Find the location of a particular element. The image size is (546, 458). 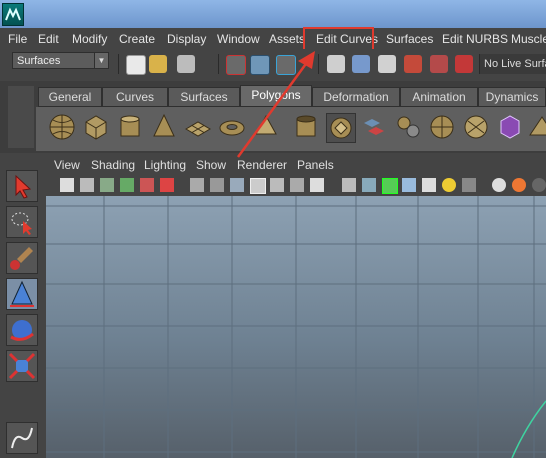

poly-cube-icon is located at coordinates (96, 127).